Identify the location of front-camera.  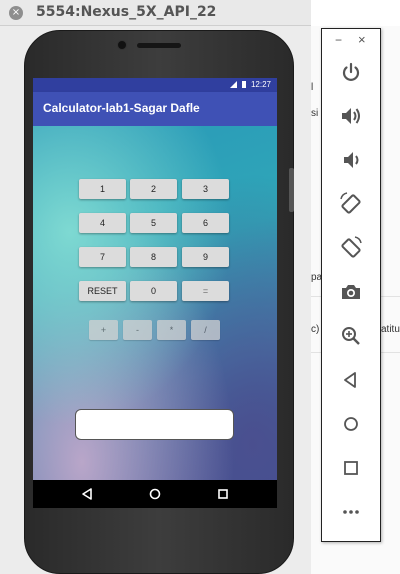
(122, 45).